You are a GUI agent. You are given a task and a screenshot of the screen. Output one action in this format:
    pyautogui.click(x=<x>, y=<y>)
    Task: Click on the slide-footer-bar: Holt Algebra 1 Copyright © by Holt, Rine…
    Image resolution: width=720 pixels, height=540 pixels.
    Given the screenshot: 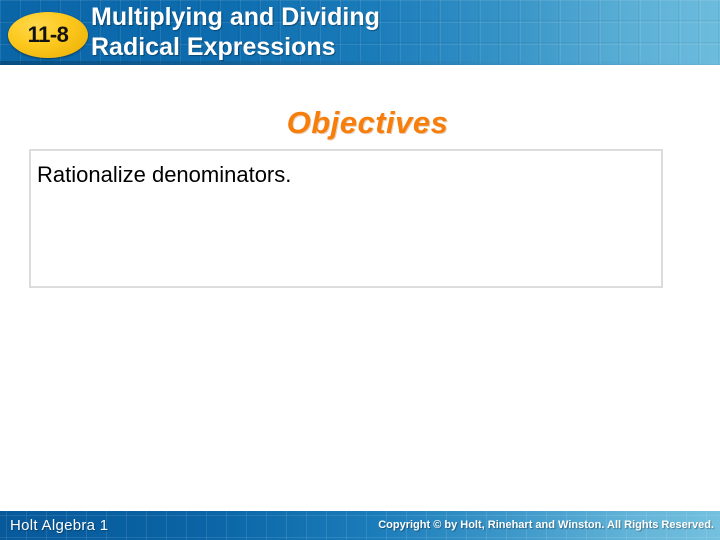 What is the action you would take?
    pyautogui.click(x=360, y=525)
    